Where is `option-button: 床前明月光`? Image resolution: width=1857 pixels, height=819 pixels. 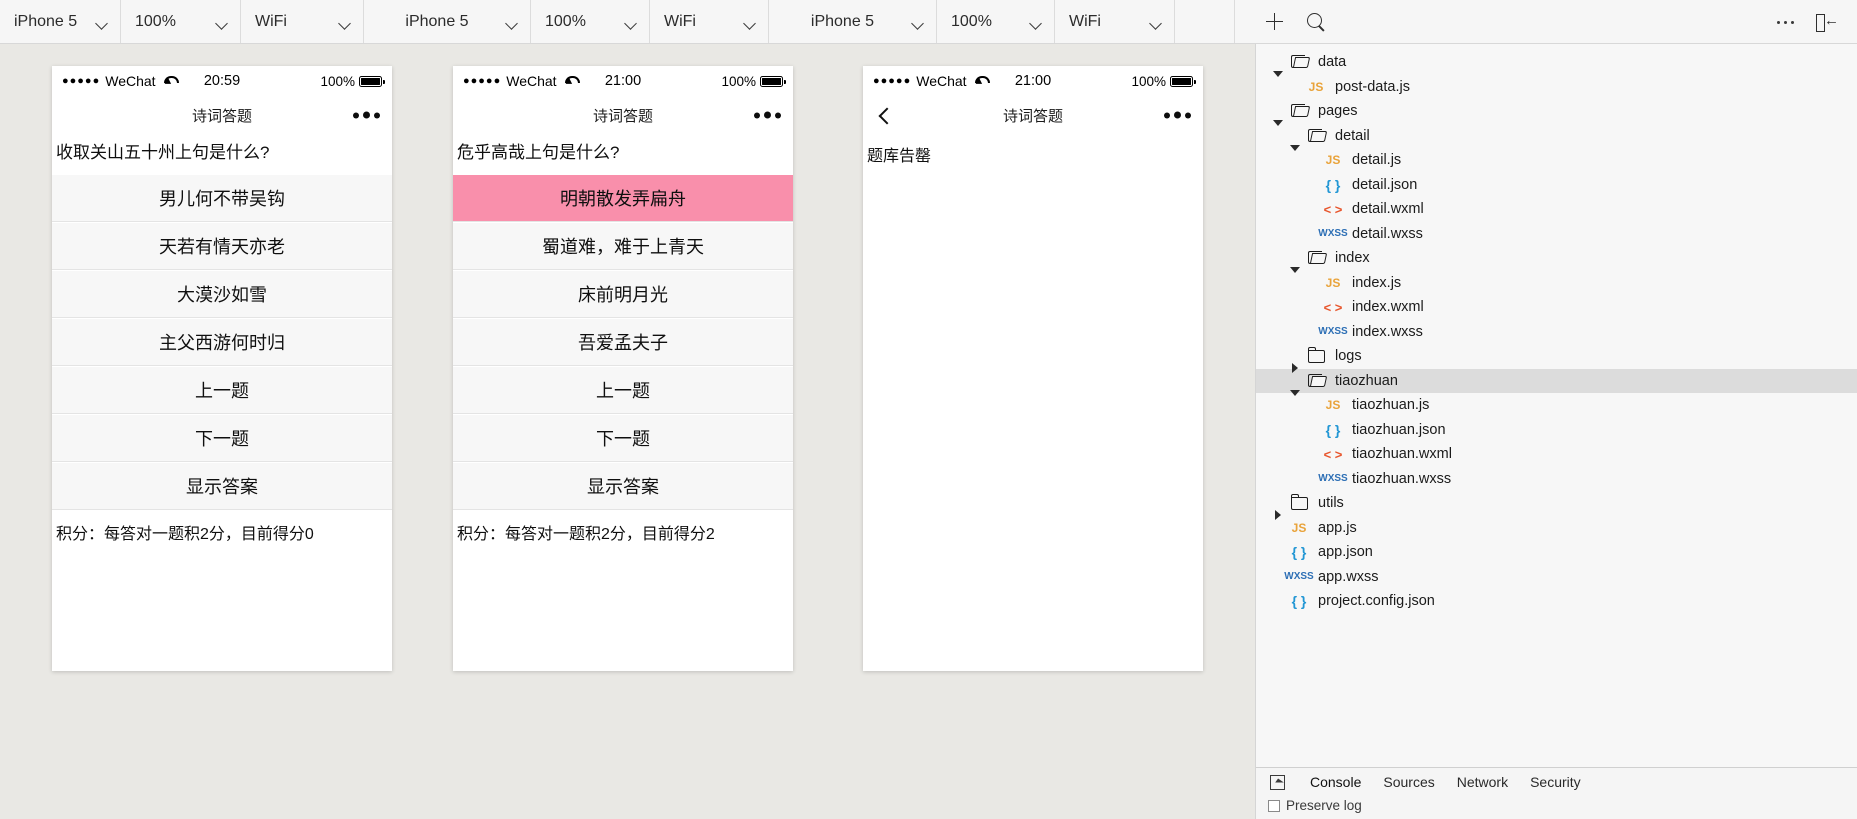
option-button: 床前明月光 is located at coordinates (623, 294).